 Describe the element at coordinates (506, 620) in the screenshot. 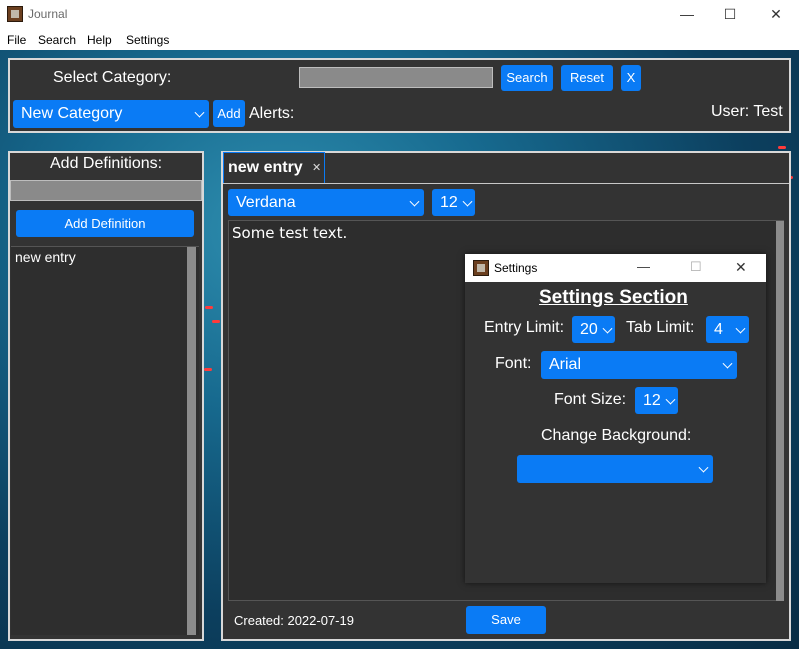

I see `save-button: Save` at that location.